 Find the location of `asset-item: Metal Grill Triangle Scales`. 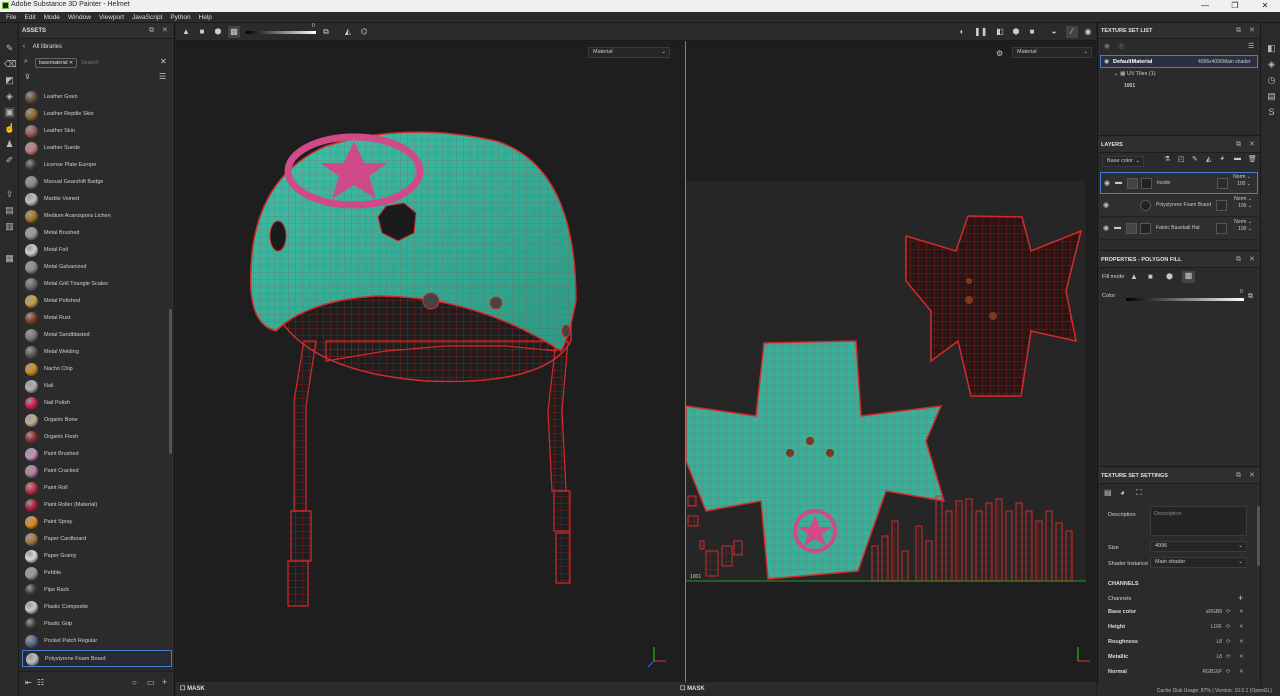

asset-item: Metal Grill Triangle Scales is located at coordinates (97, 284).